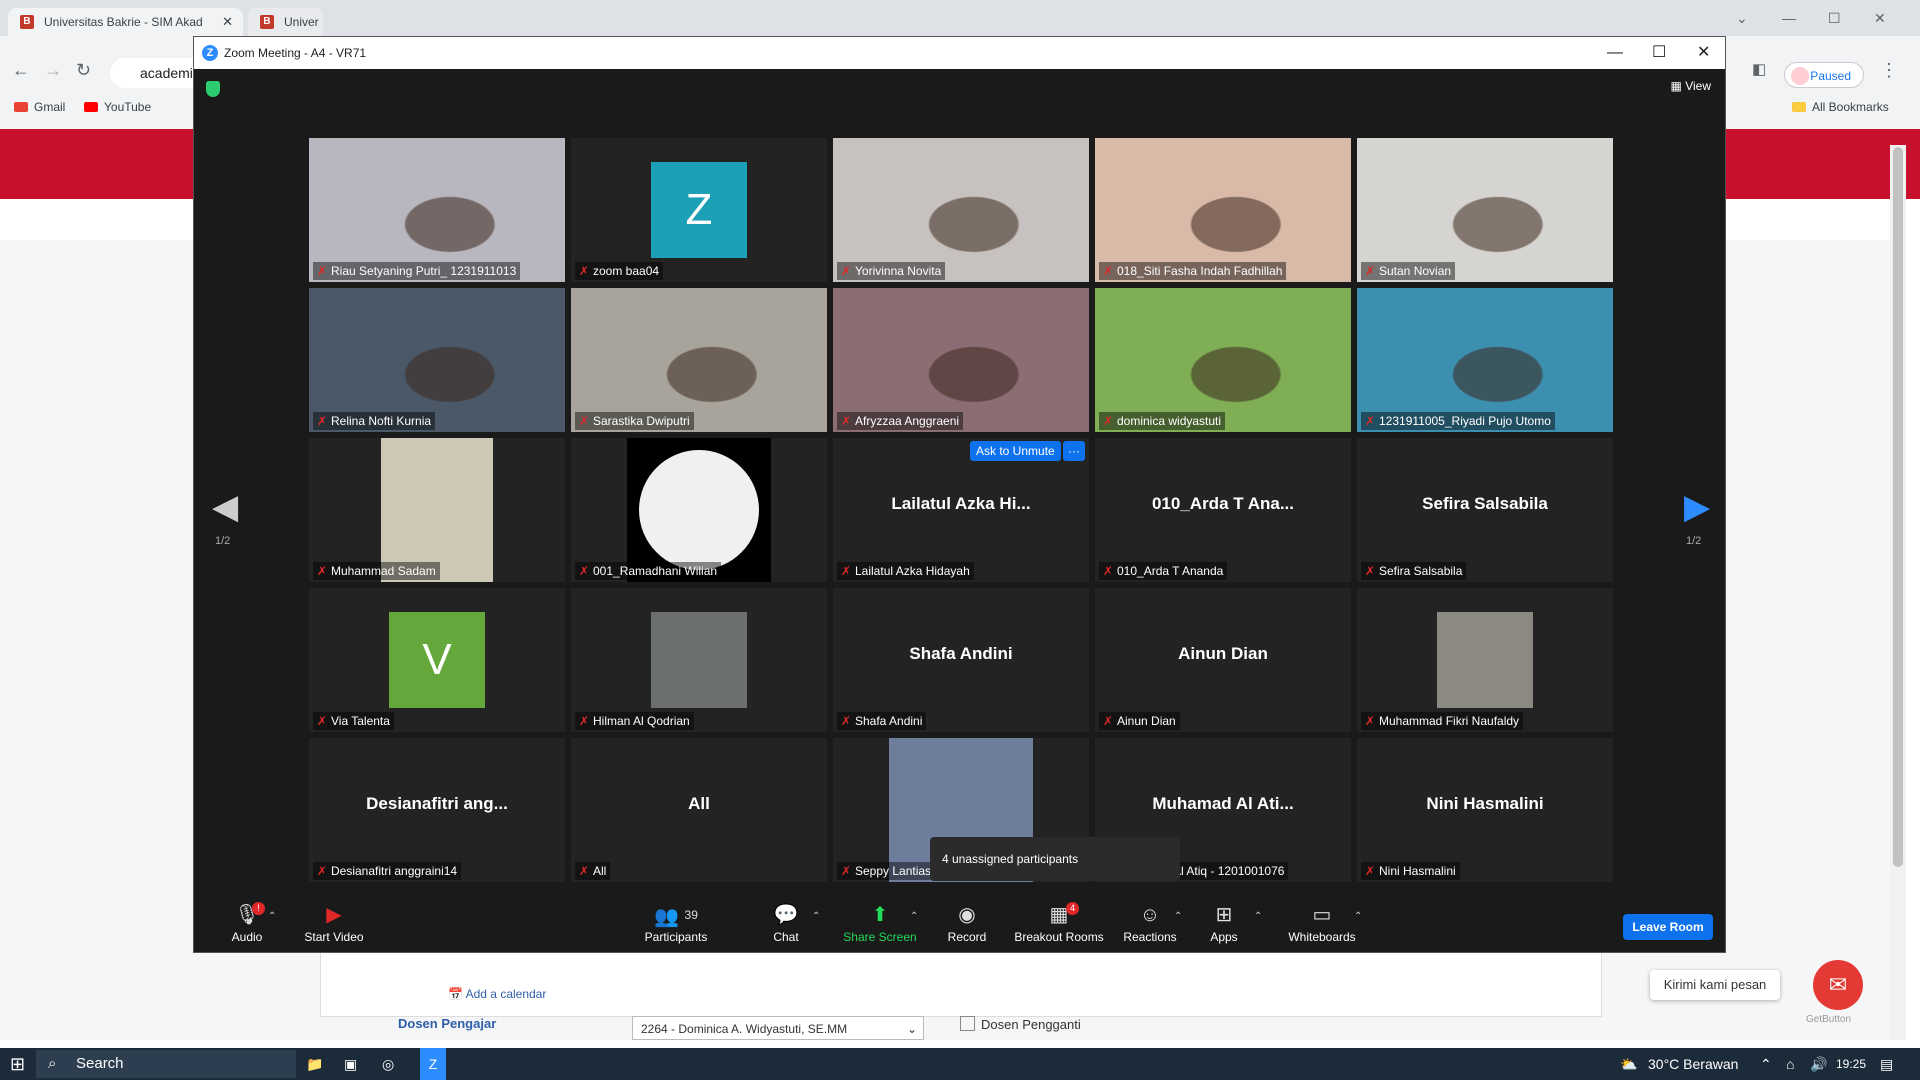 This screenshot has height=1080, width=1920. Describe the element at coordinates (125, 22) in the screenshot. I see `browser-tab-1: B Universitas Bakrie - SIM Akad ✕` at that location.